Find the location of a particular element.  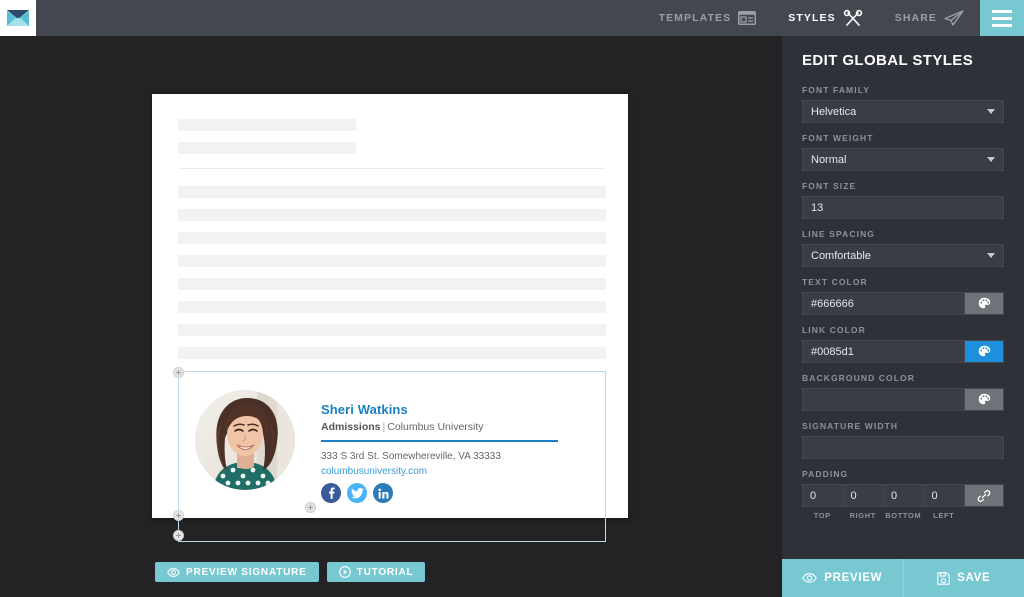

floppy-disk-icon is located at coordinates (943, 578).